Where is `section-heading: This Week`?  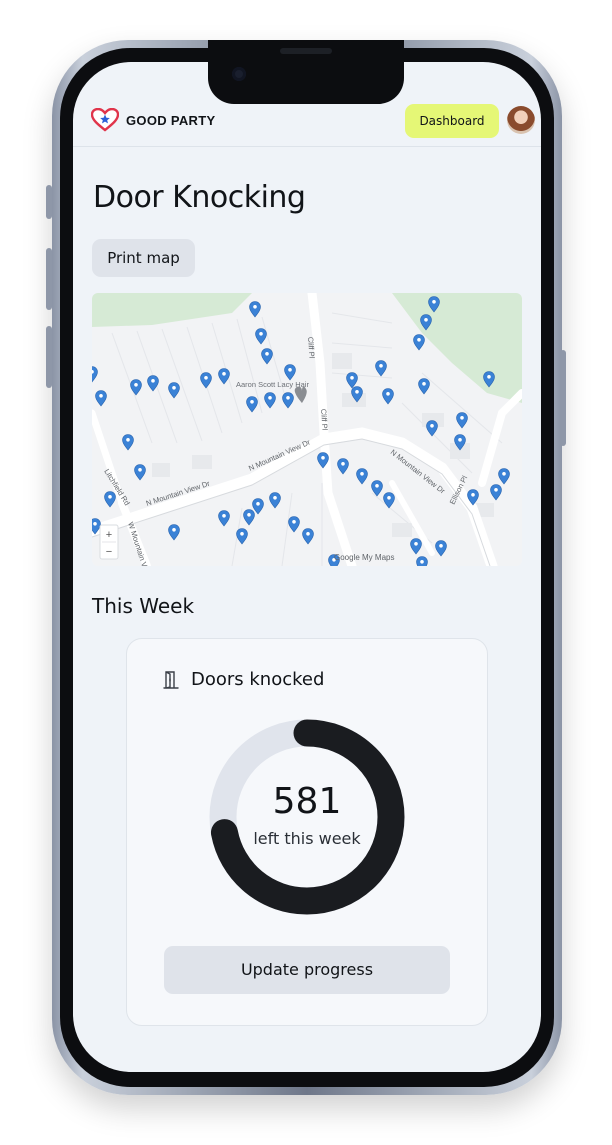 section-heading: This Week is located at coordinates (143, 606).